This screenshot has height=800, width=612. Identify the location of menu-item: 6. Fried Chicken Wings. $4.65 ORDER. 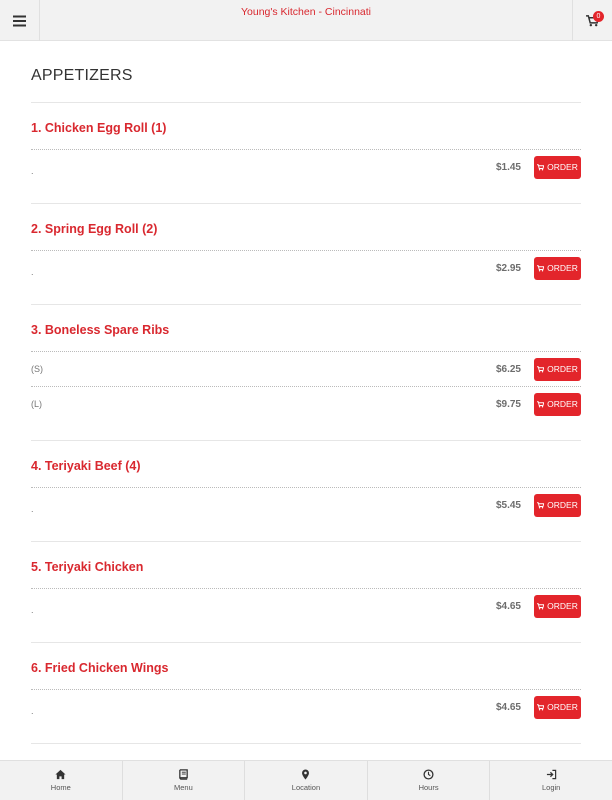
(306, 693).